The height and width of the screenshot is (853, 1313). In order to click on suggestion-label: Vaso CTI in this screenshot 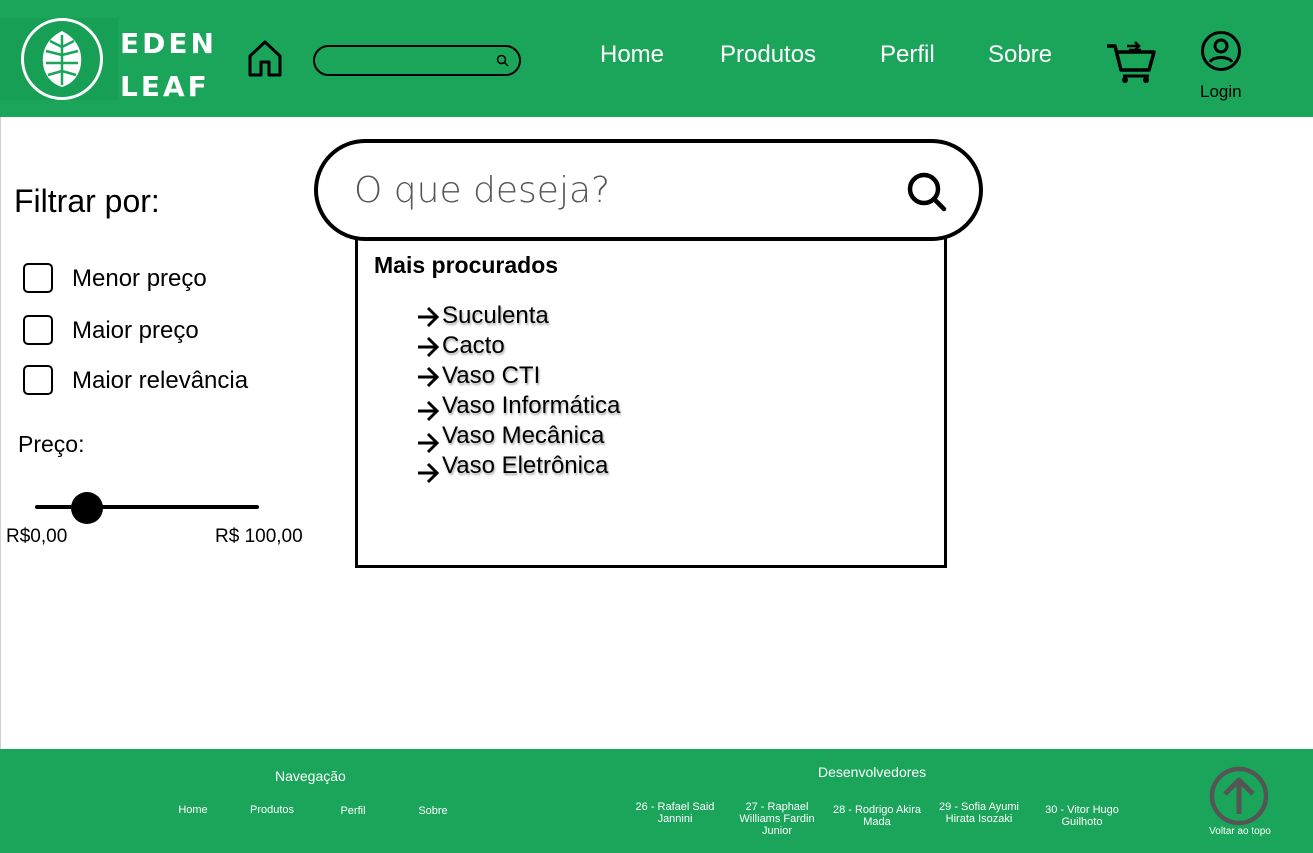, I will do `click(491, 375)`.